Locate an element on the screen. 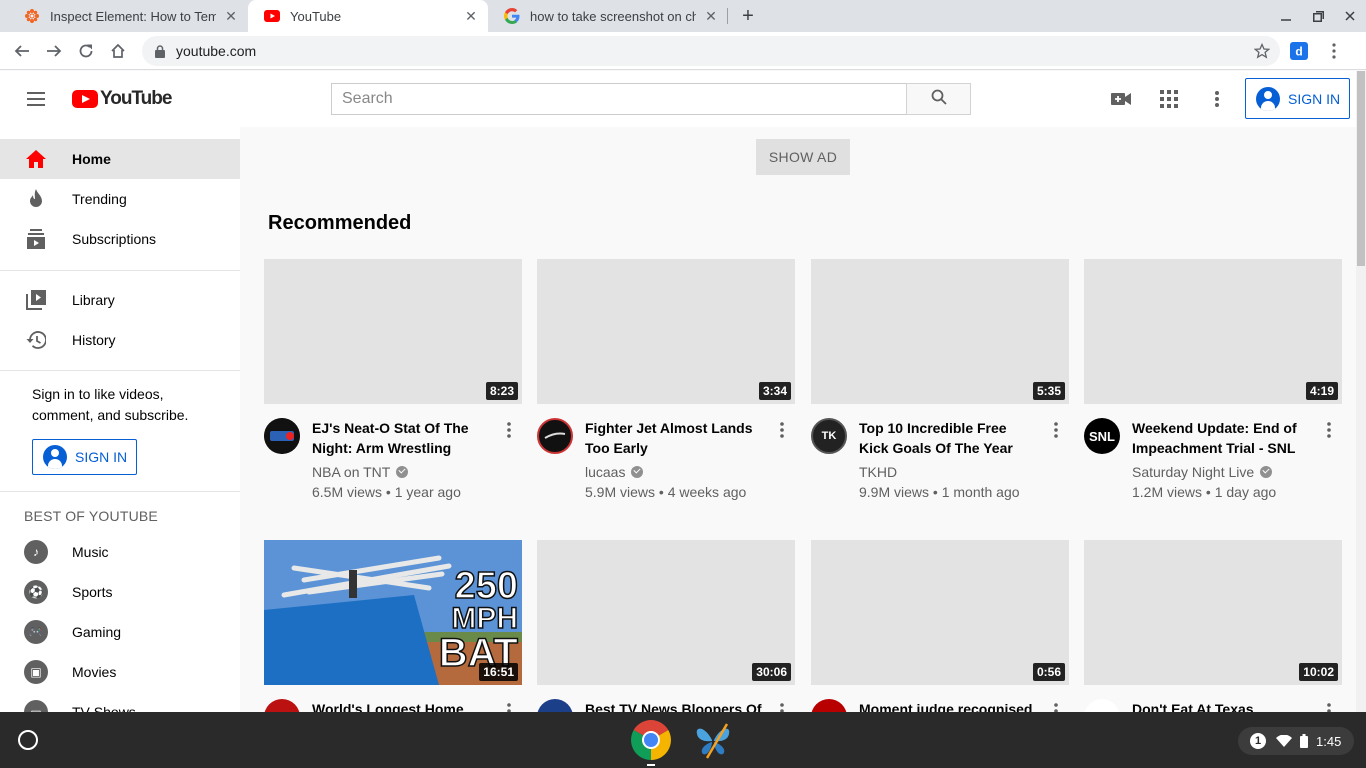  google-icon is located at coordinates (512, 16).